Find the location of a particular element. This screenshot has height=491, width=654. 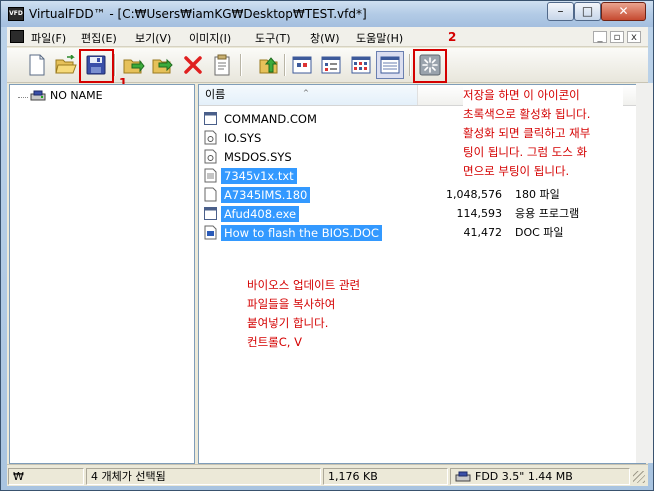

document-icon is located at coordinates (17, 36).